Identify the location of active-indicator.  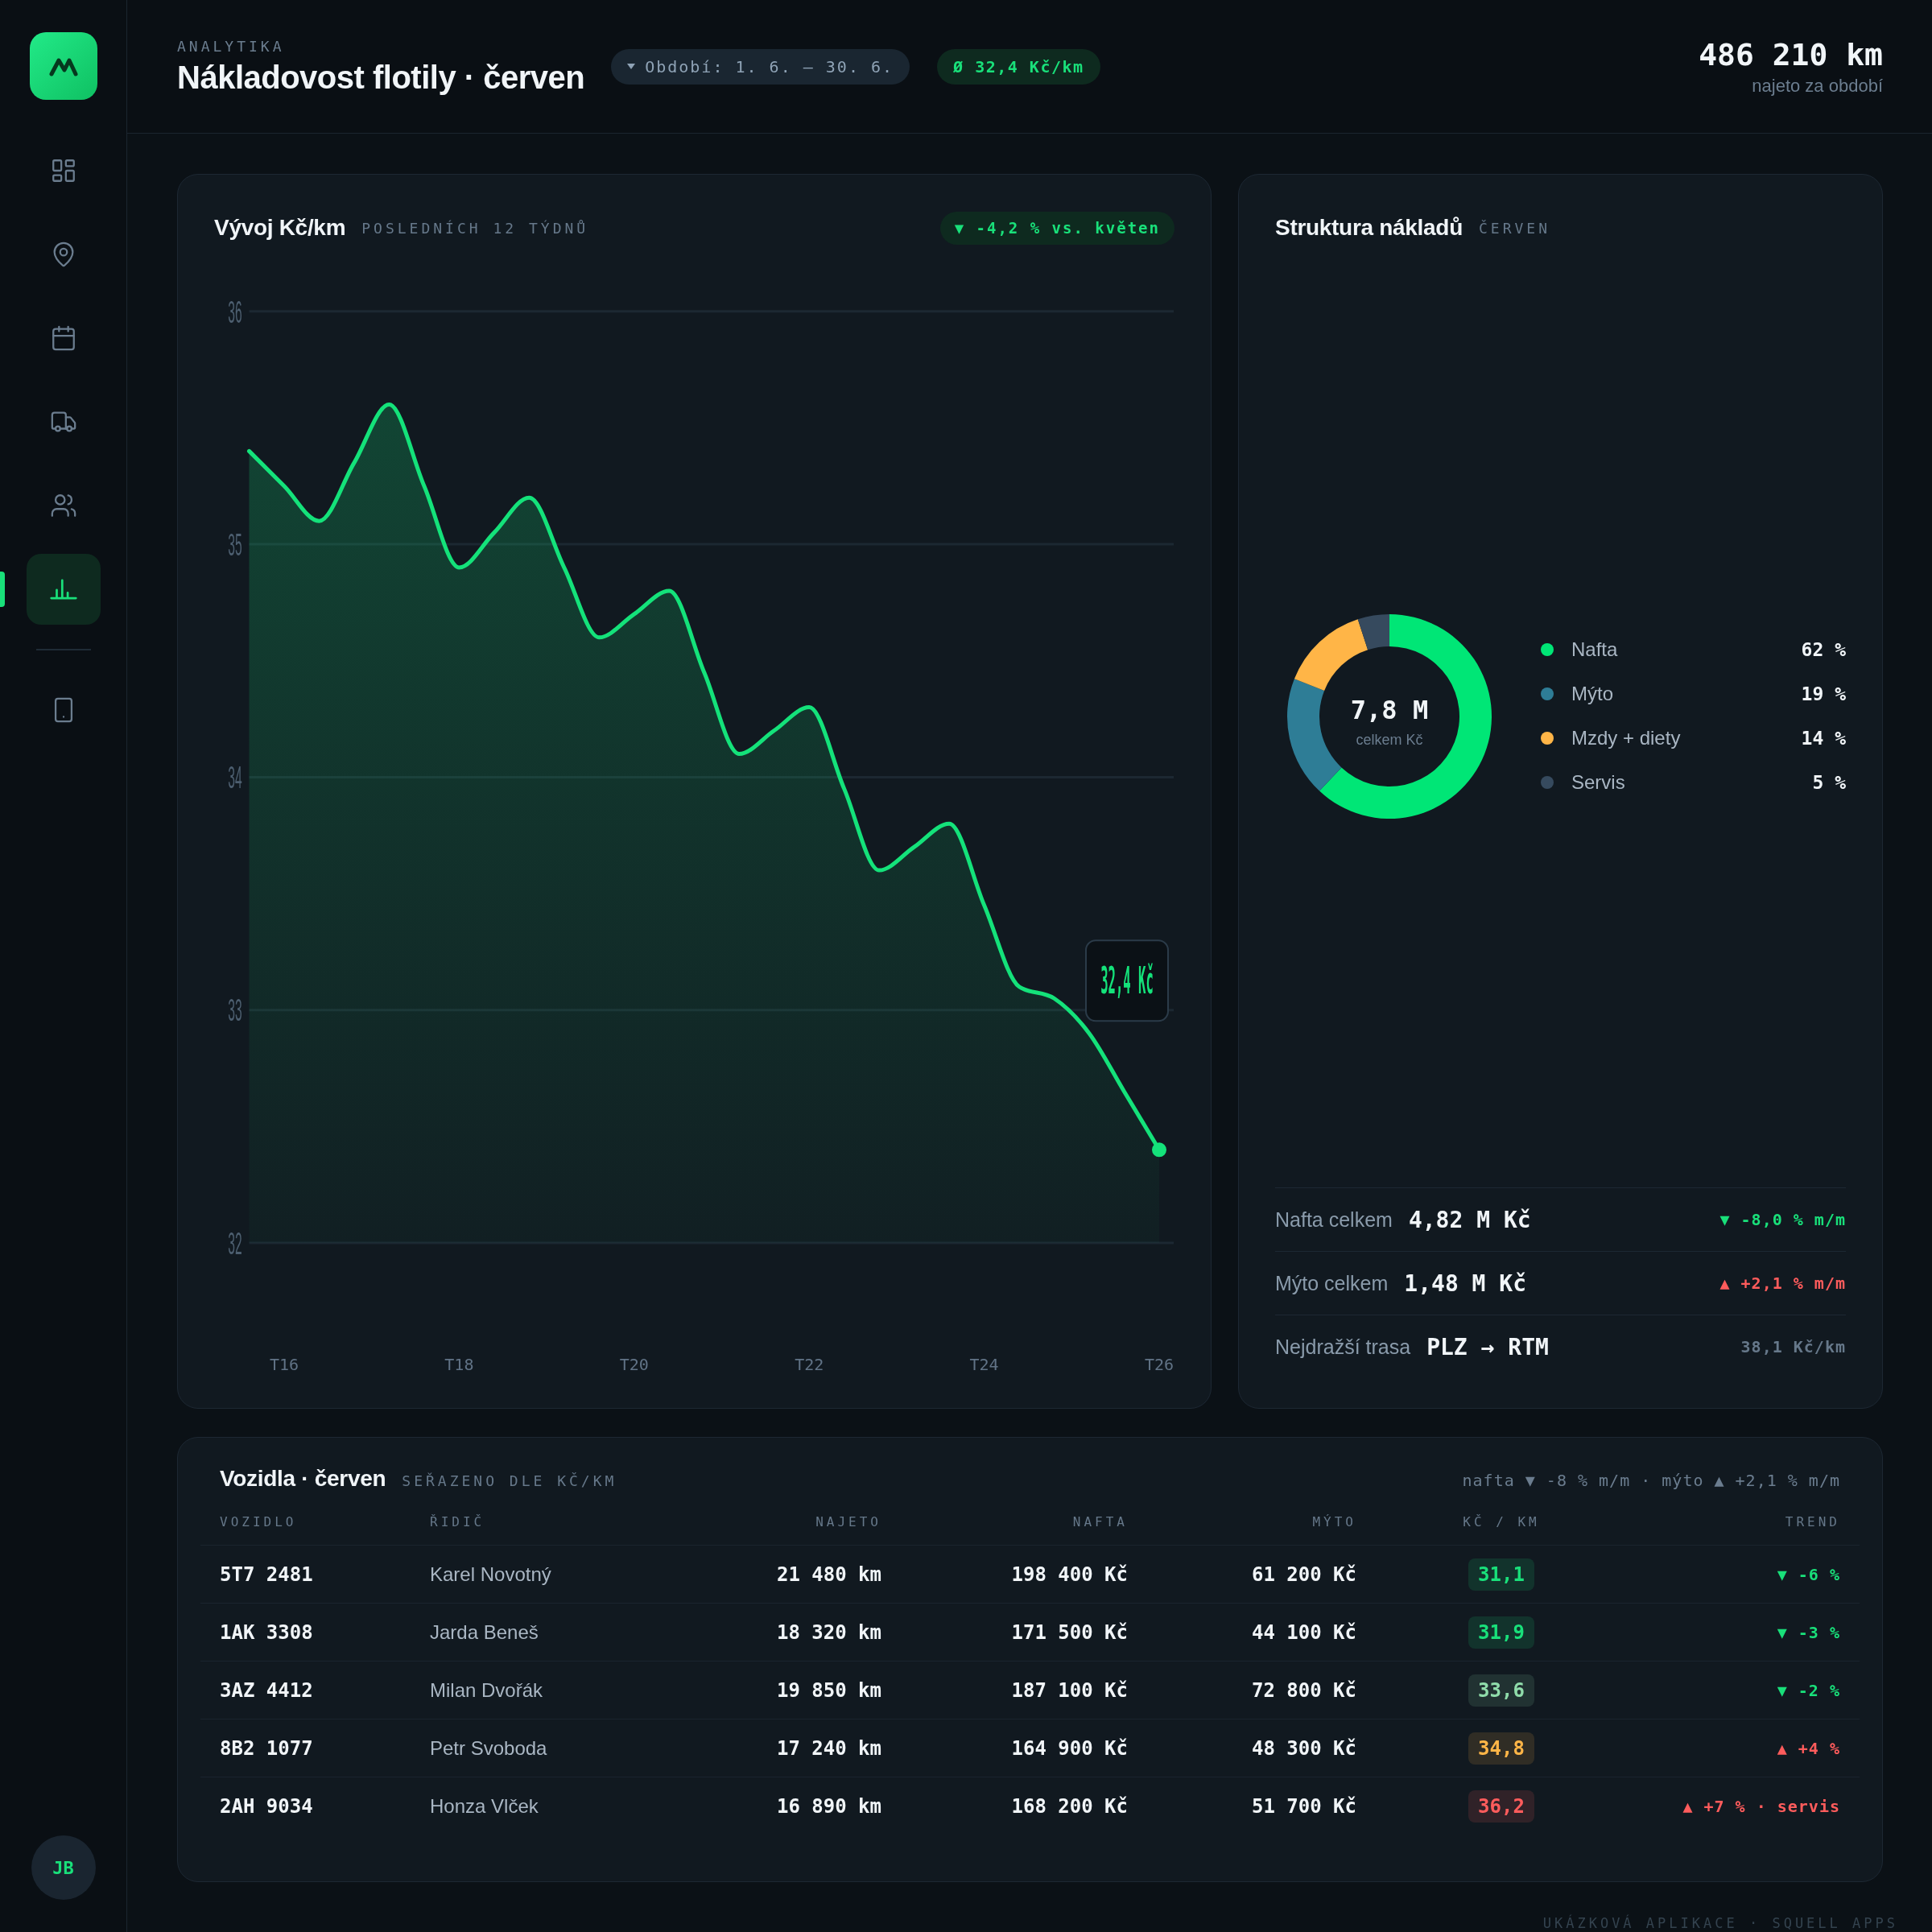
(2, 589).